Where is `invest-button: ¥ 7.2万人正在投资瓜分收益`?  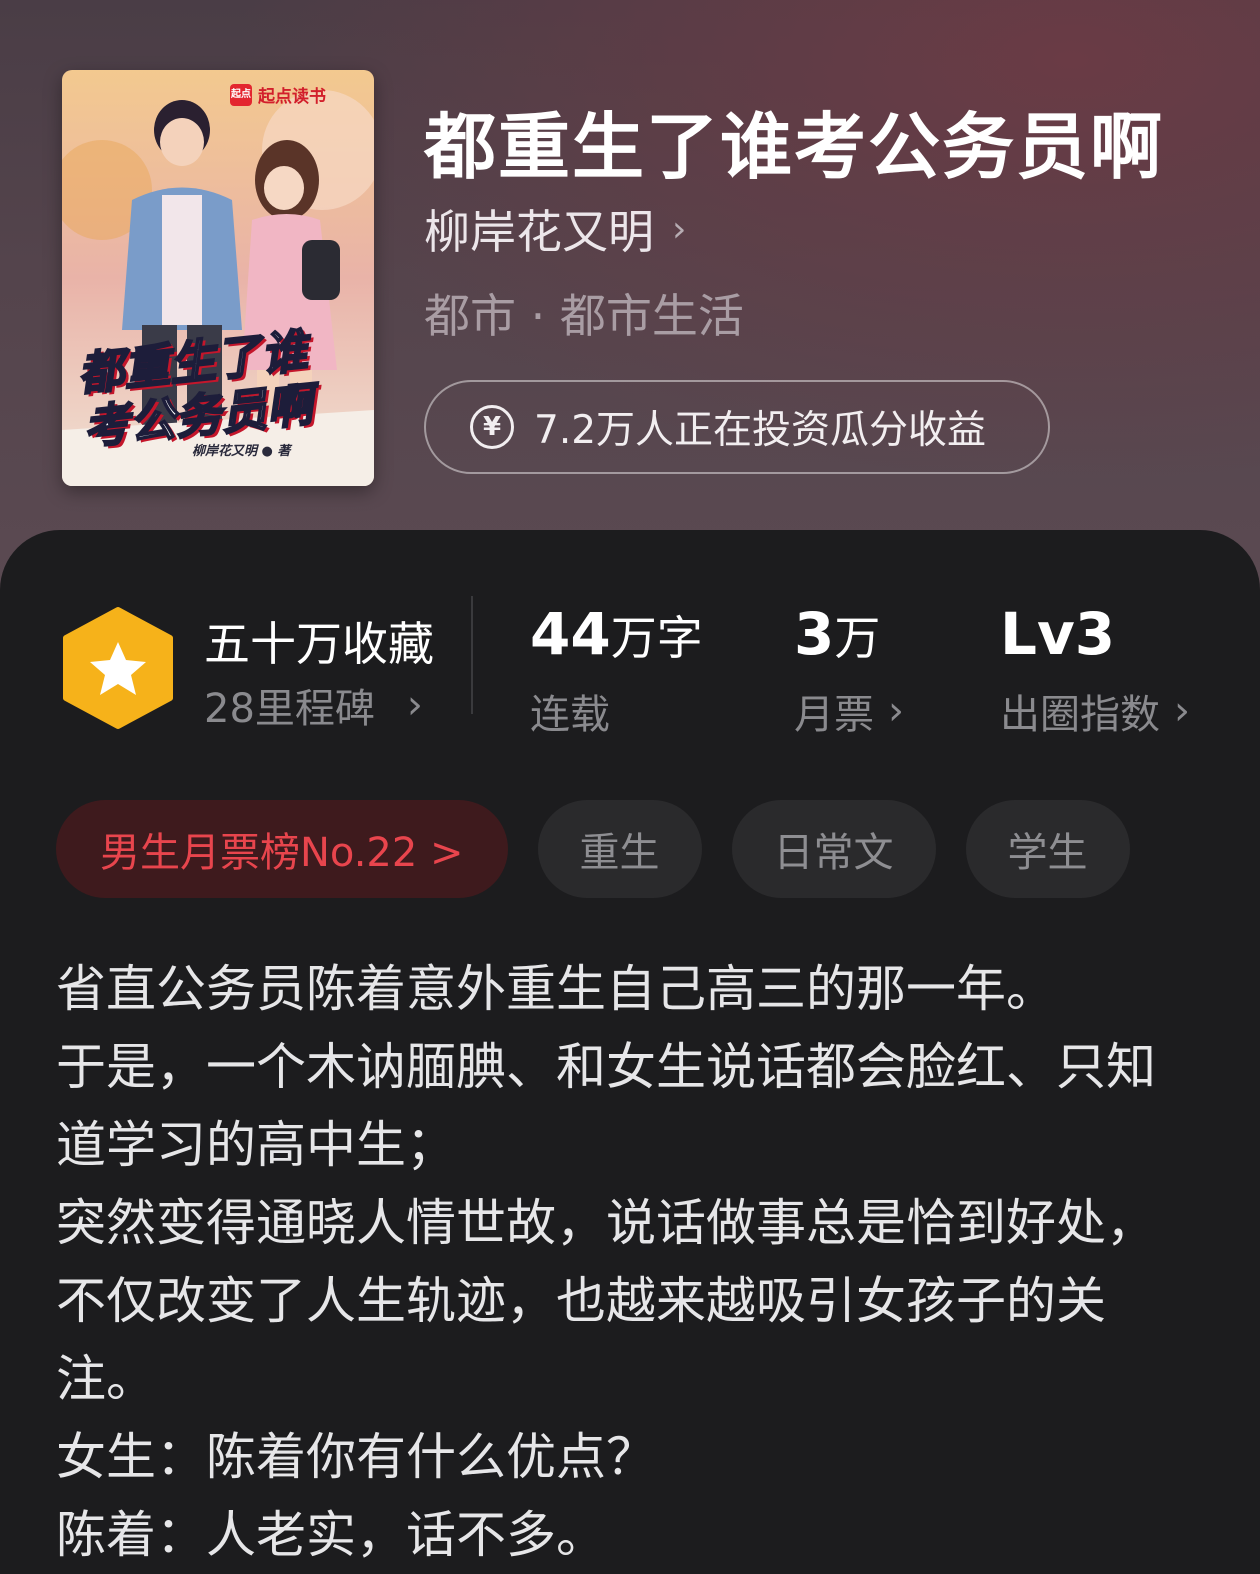
invest-button: ¥ 7.2万人正在投资瓜分收益 is located at coordinates (737, 427).